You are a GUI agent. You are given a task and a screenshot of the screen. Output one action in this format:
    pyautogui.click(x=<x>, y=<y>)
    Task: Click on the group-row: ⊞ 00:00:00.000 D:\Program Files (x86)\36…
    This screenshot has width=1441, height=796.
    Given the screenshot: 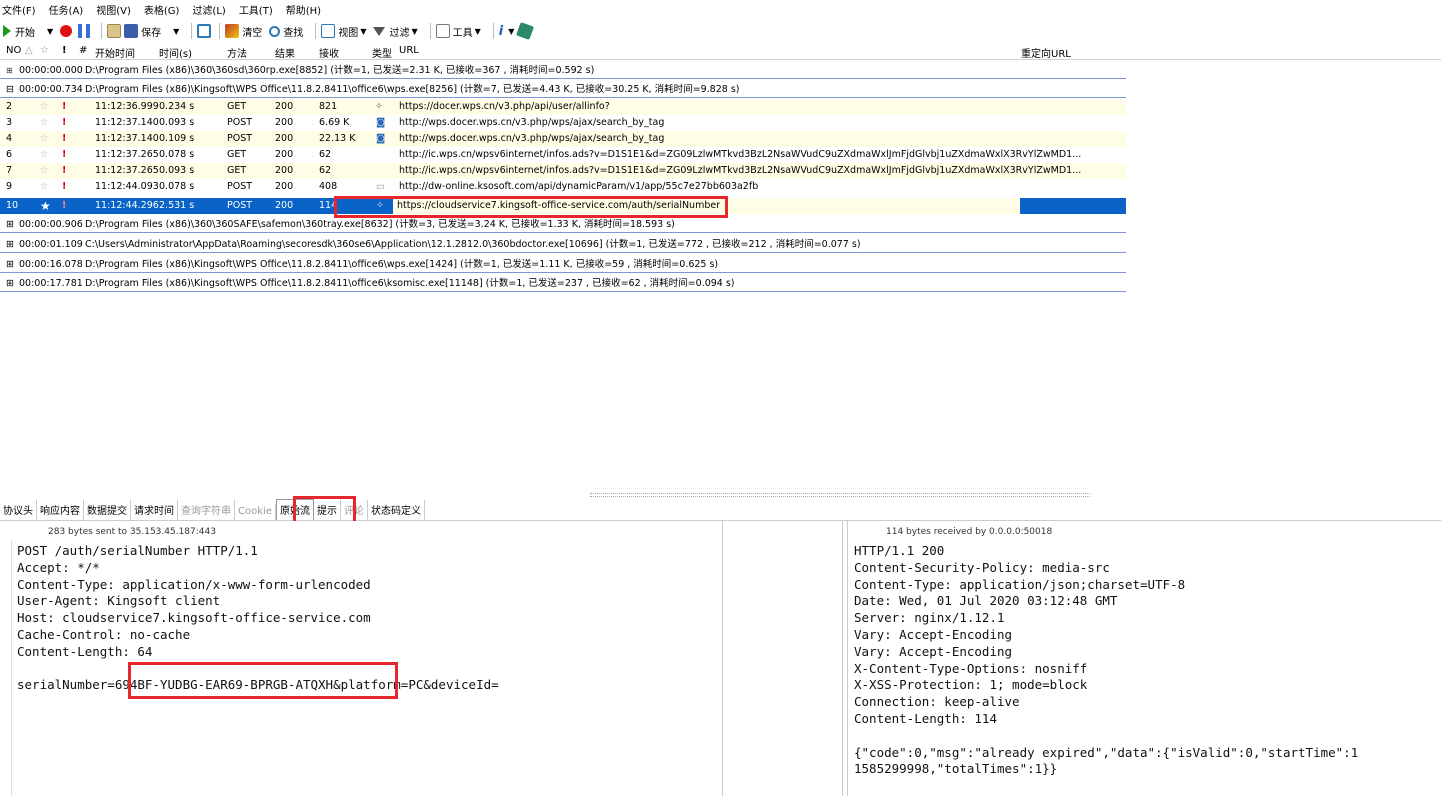 What is the action you would take?
    pyautogui.click(x=563, y=71)
    